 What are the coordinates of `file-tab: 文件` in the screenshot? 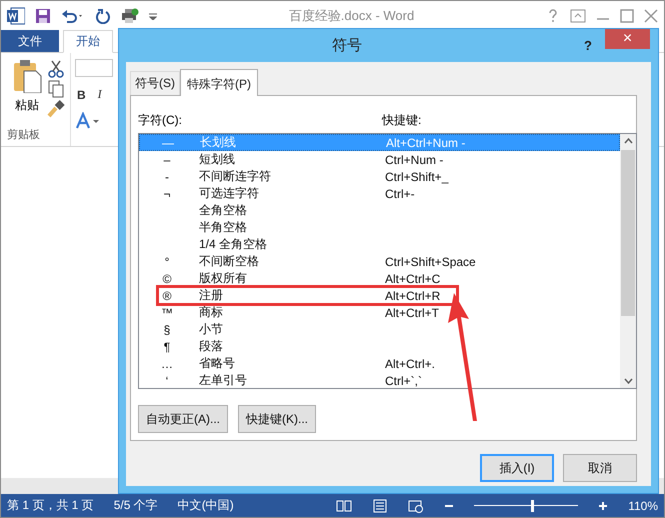 It's located at (30, 41).